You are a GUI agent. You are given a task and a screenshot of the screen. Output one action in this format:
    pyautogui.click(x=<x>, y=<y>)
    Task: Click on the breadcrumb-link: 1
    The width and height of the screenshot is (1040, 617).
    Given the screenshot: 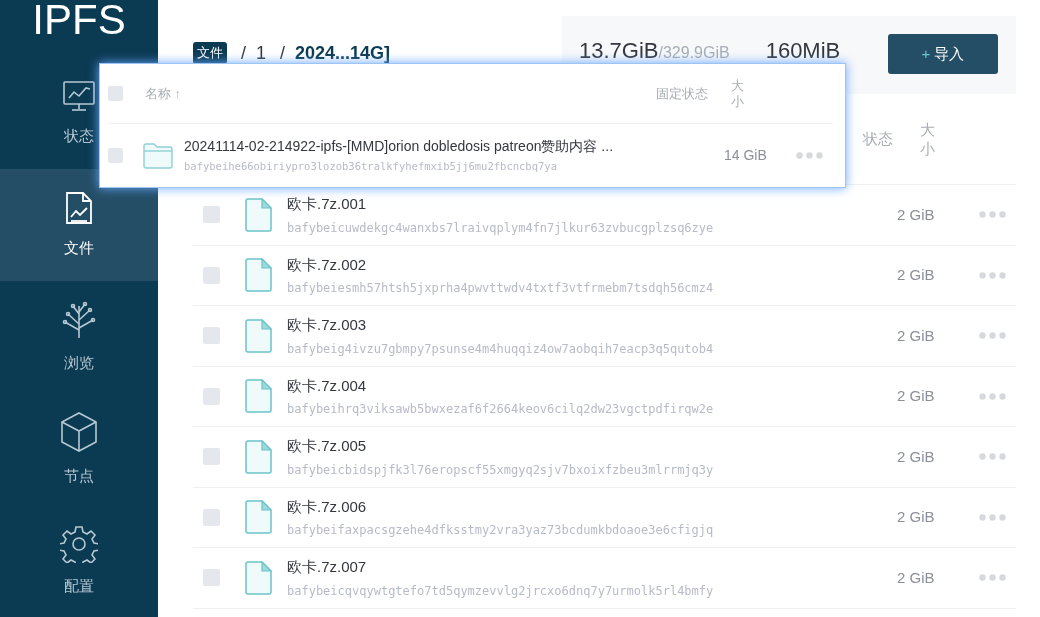 What is the action you would take?
    pyautogui.click(x=261, y=53)
    